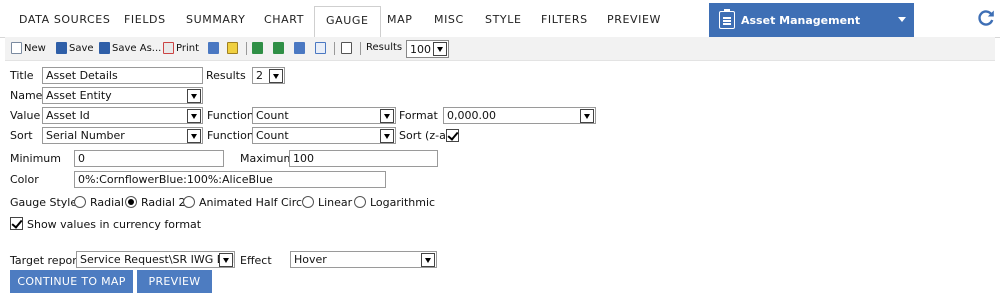  I want to click on tab-map: MAP, so click(399, 19).